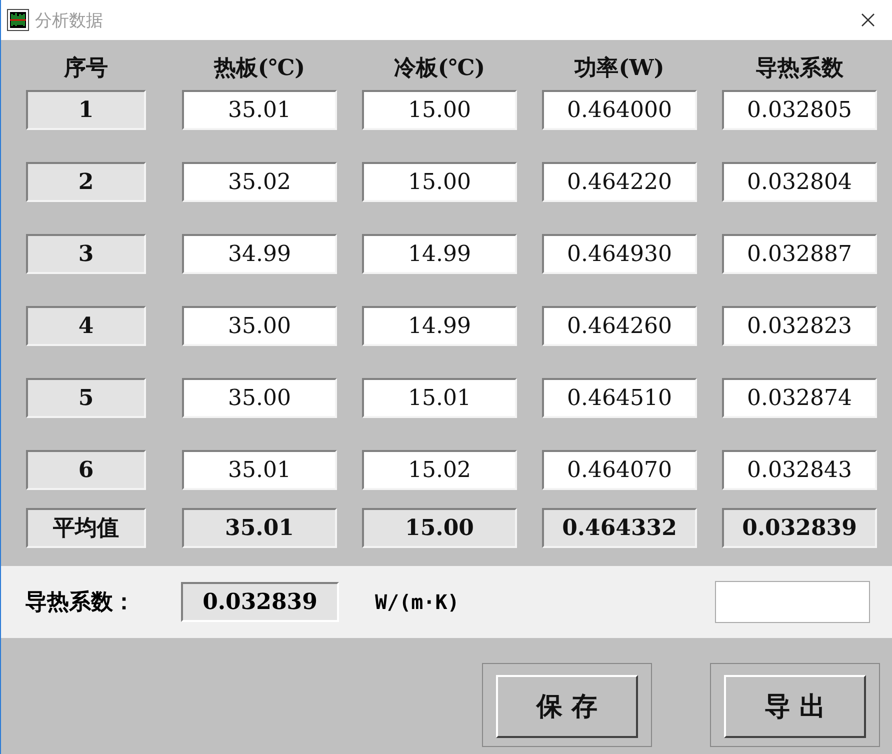 The image size is (892, 754). Describe the element at coordinates (799, 254) in the screenshot. I see `value-field: 0.032887` at that location.